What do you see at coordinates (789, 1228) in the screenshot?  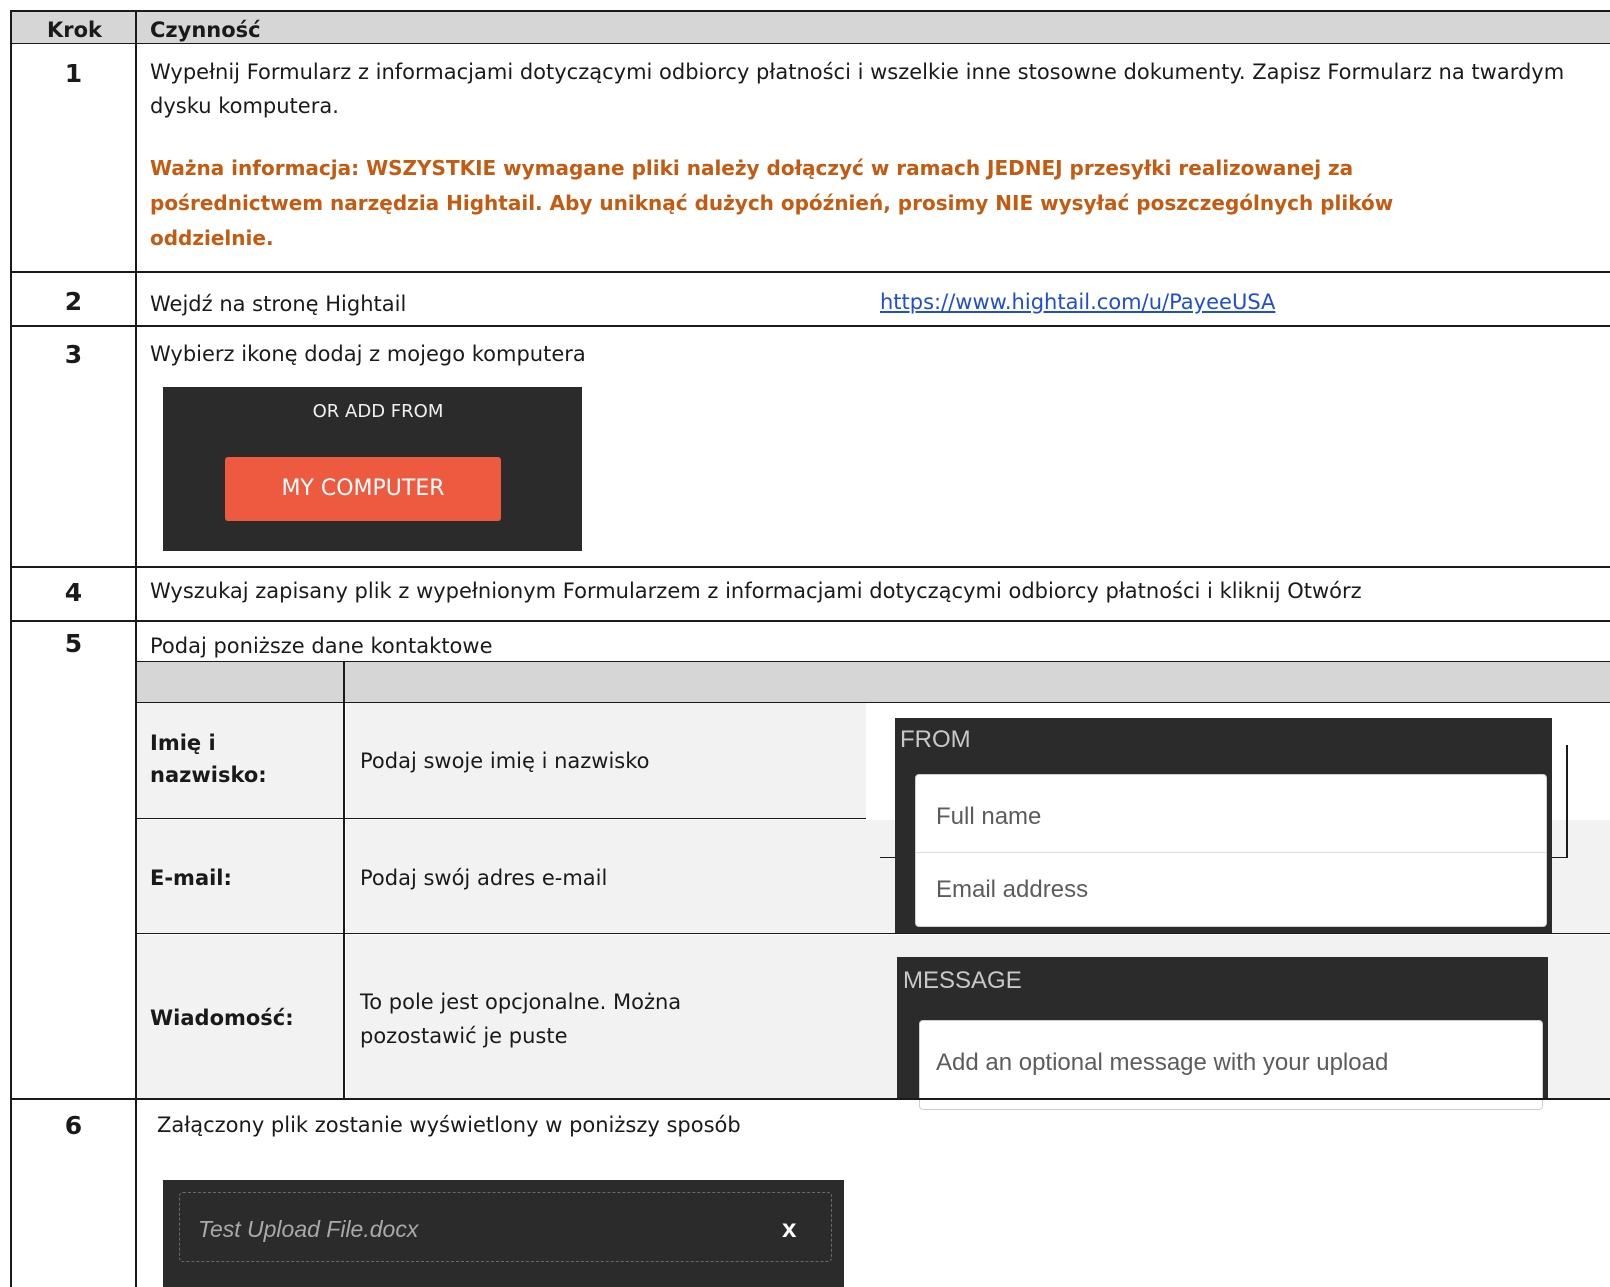 I see `remove-file-icon: x` at bounding box center [789, 1228].